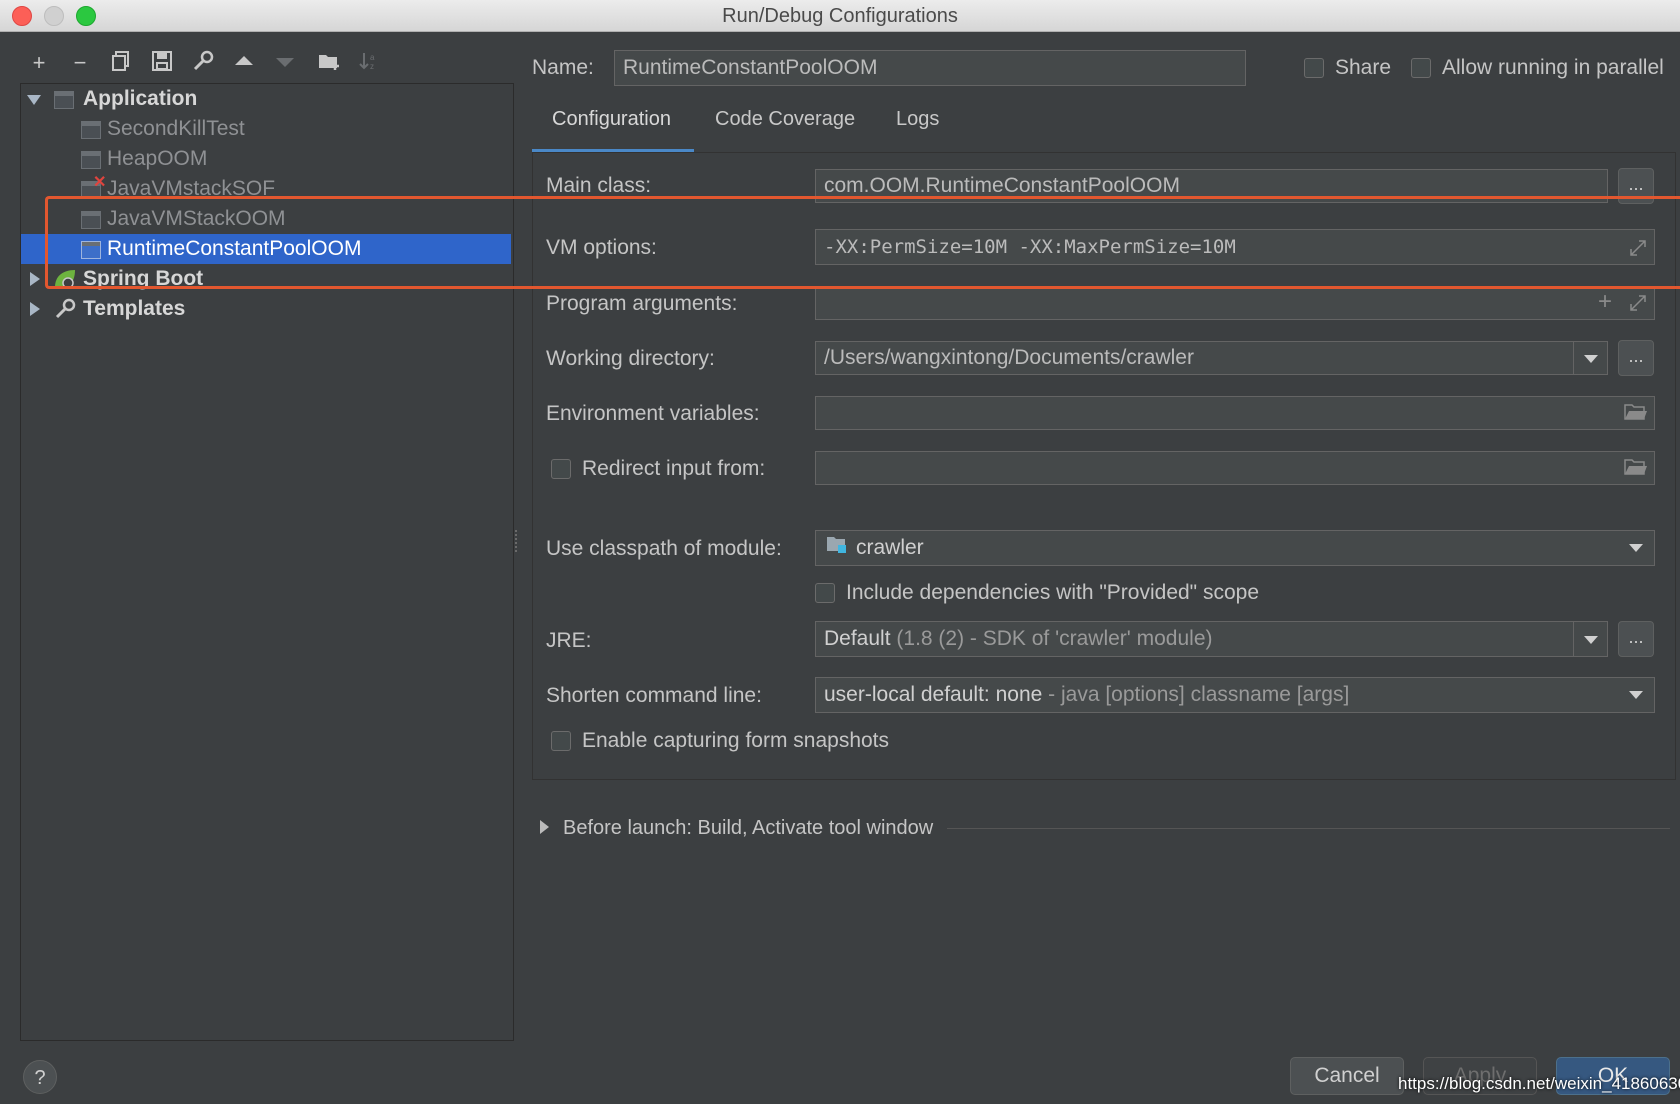 This screenshot has width=1680, height=1104. I want to click on program-arguments-input, so click(1235, 303).